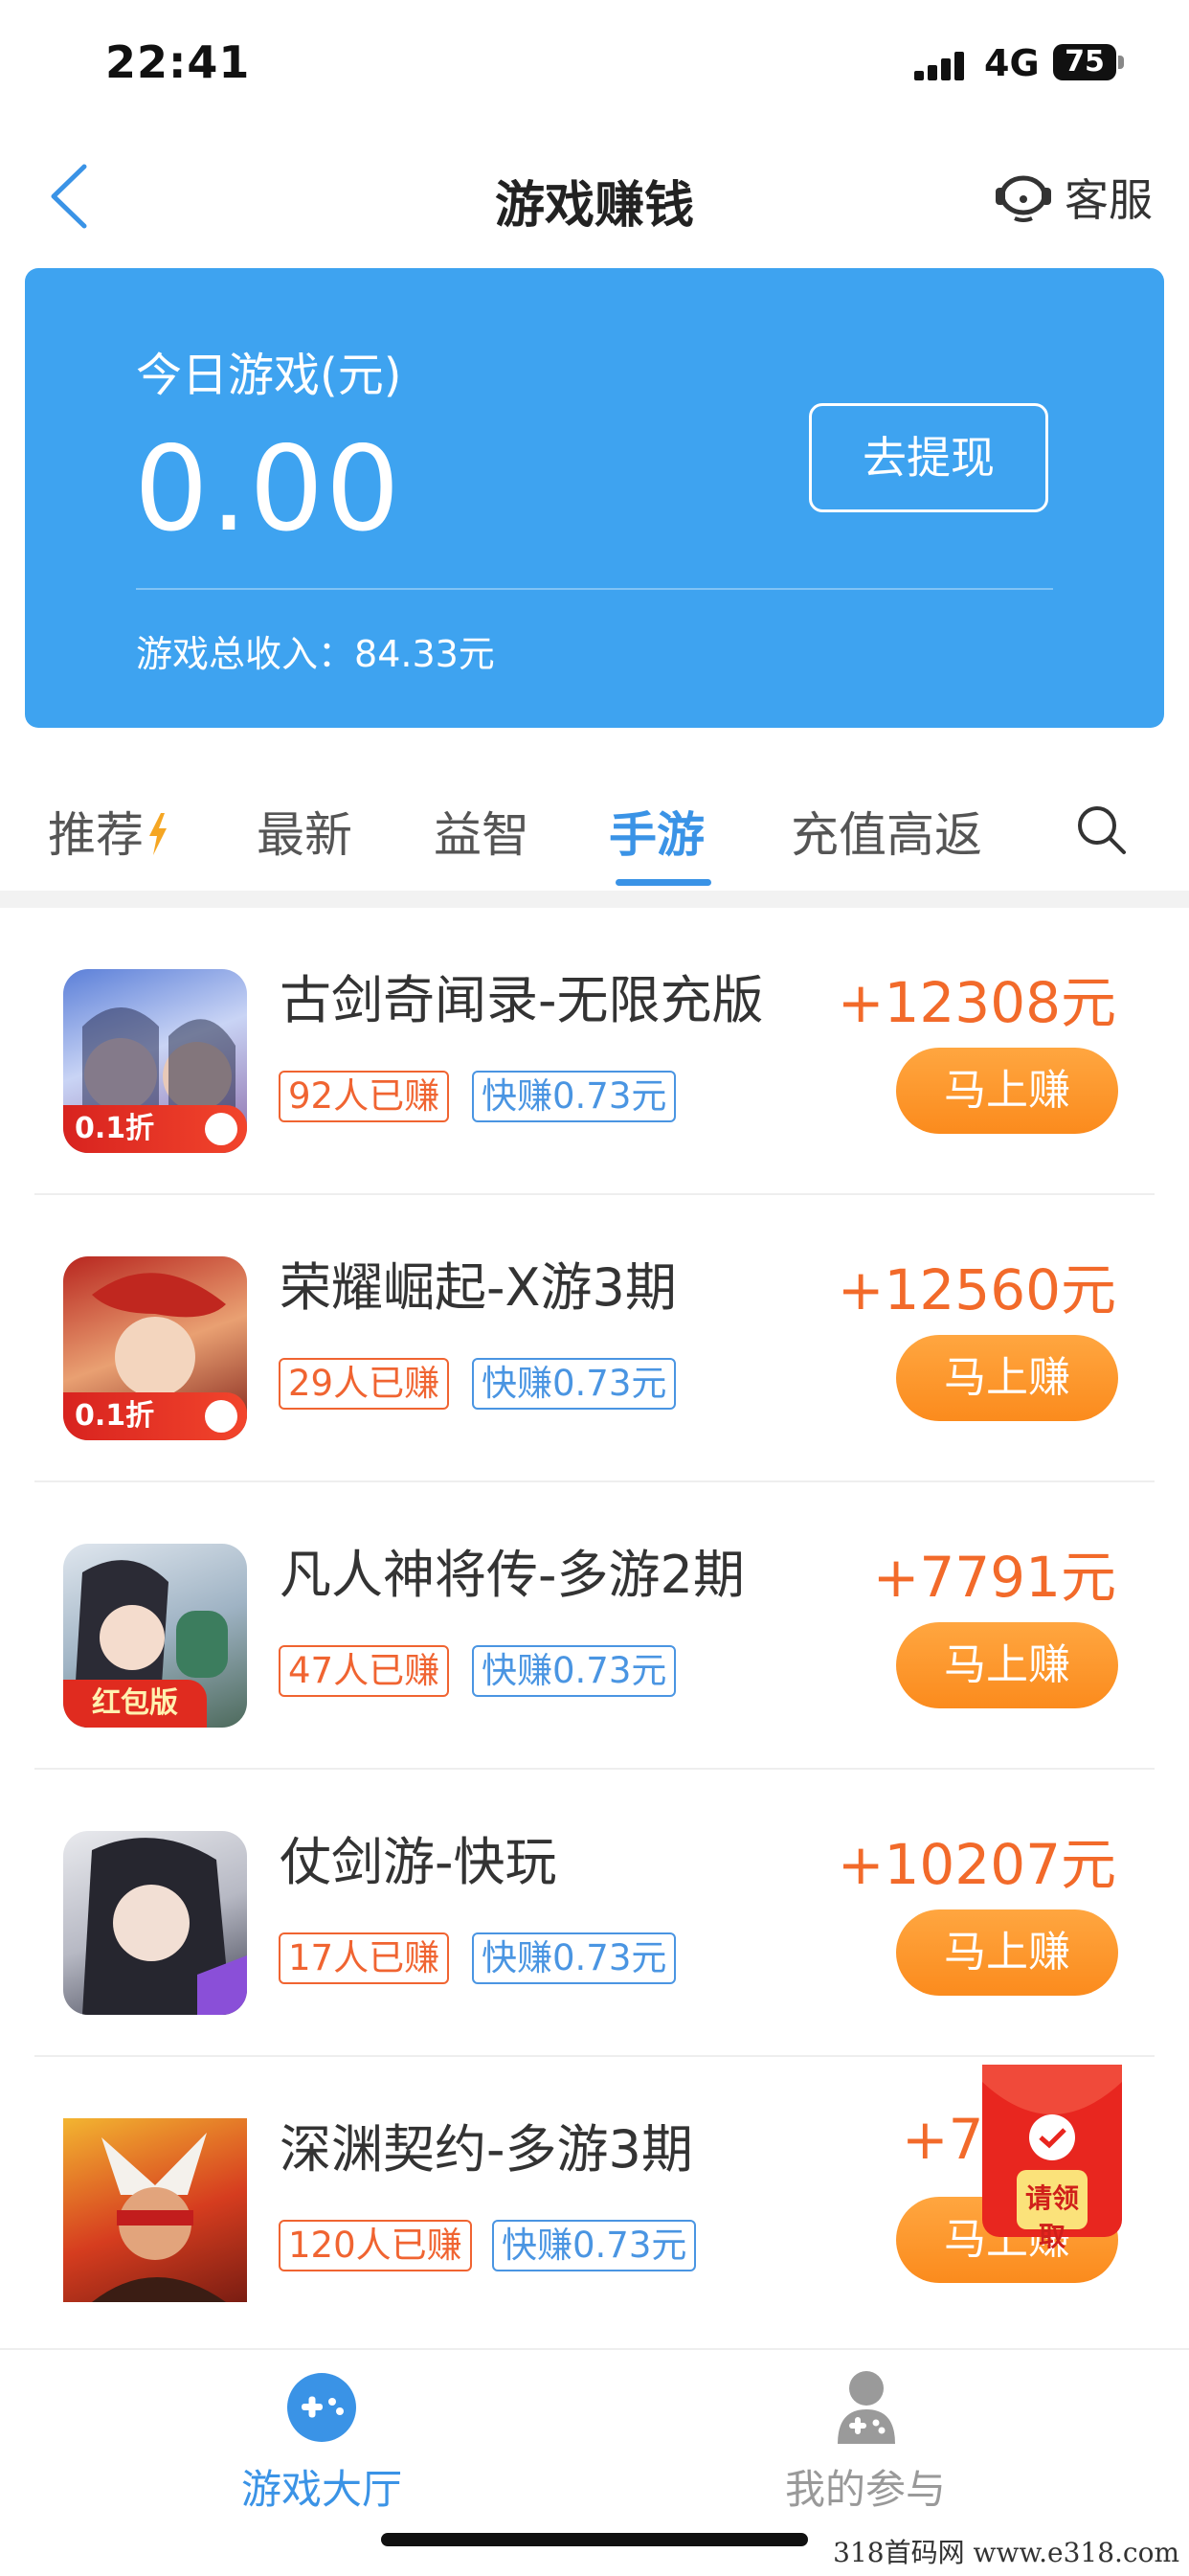 This screenshot has height=2576, width=1189. Describe the element at coordinates (1006, 2552) in the screenshot. I see `watermark: 318首码网 www.e318.com` at that location.